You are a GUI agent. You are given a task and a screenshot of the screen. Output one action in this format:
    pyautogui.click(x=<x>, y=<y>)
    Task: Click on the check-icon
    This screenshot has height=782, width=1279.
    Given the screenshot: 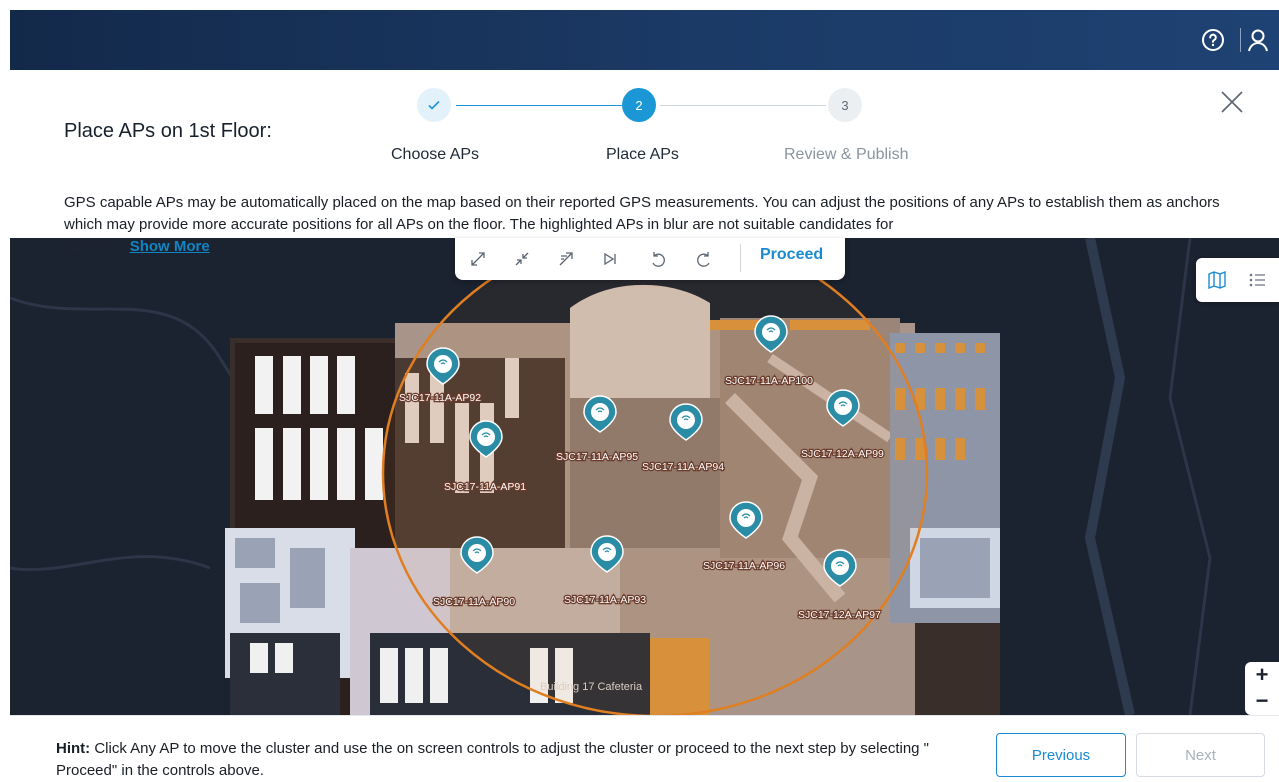 What is the action you would take?
    pyautogui.click(x=434, y=105)
    